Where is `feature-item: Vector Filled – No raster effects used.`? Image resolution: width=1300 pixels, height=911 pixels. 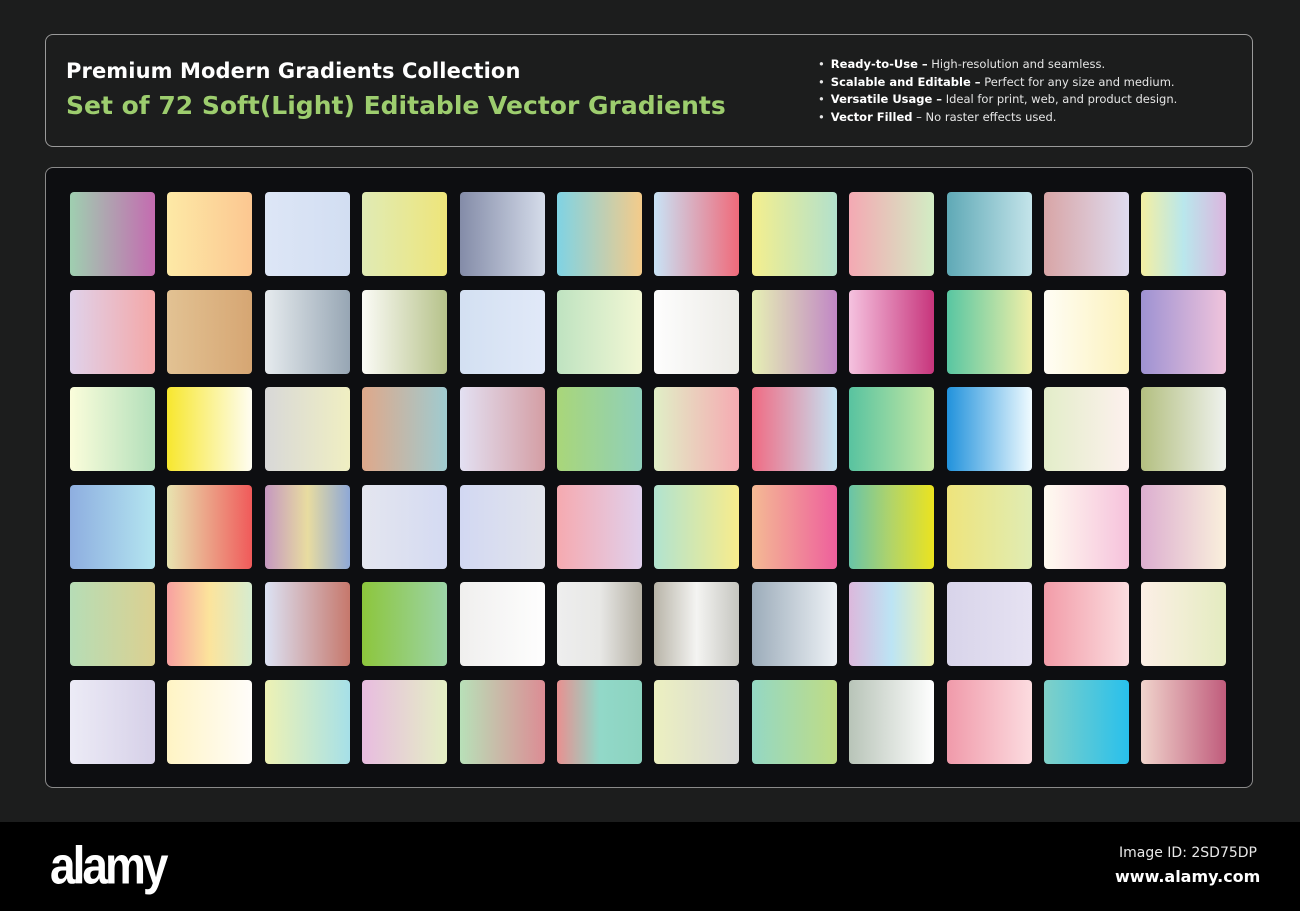
feature-item: Vector Filled – No raster effects used. is located at coordinates (997, 118).